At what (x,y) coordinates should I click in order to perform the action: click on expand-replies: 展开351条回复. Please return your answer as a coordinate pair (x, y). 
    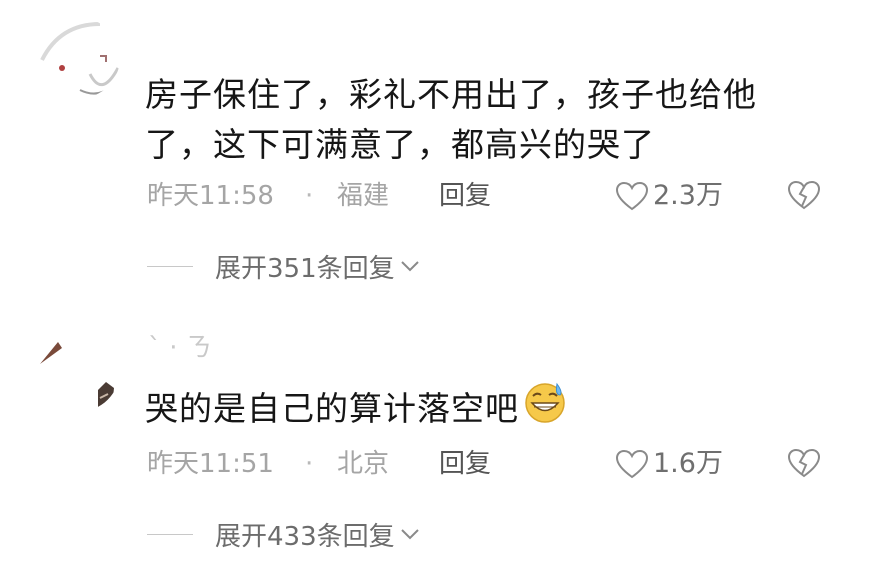
    Looking at the image, I should click on (284, 266).